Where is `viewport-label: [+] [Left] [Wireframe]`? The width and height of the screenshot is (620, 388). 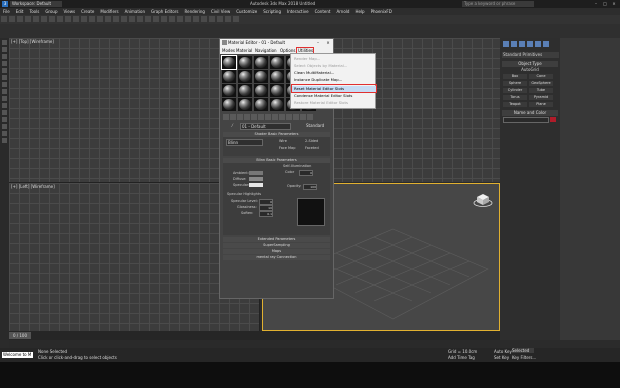
viewport-label: [+] [Left] [Wireframe] is located at coordinates (33, 186).